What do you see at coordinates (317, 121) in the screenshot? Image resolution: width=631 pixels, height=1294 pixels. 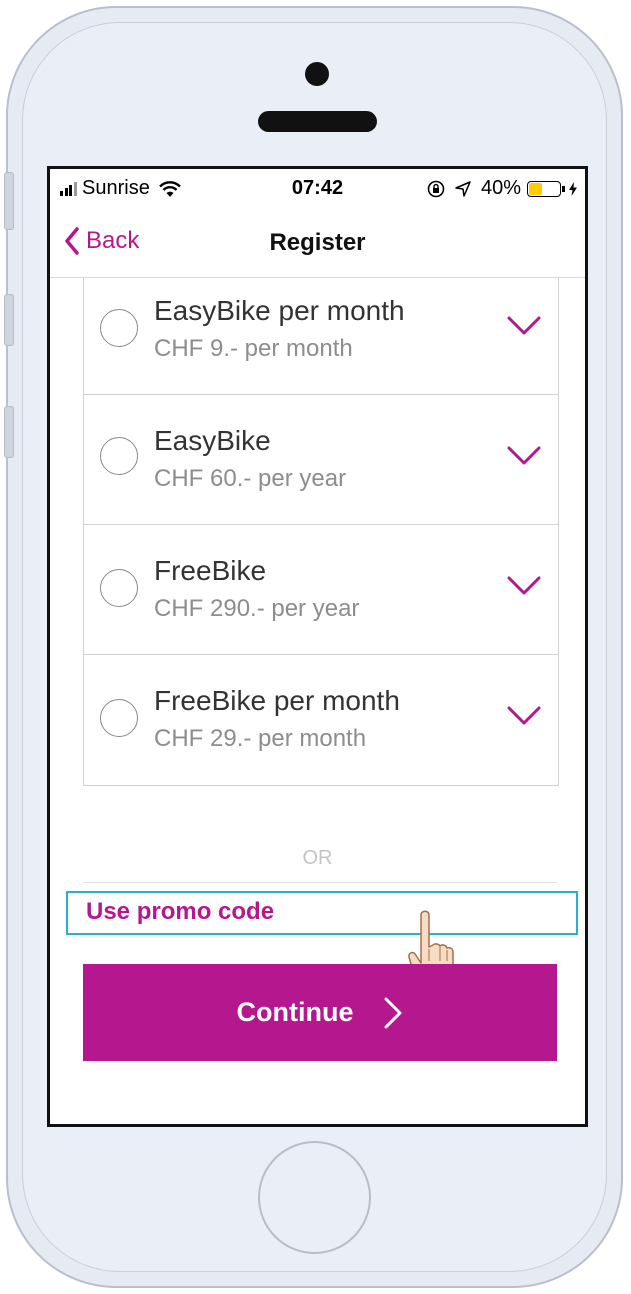 I see `earpiece-speaker` at bounding box center [317, 121].